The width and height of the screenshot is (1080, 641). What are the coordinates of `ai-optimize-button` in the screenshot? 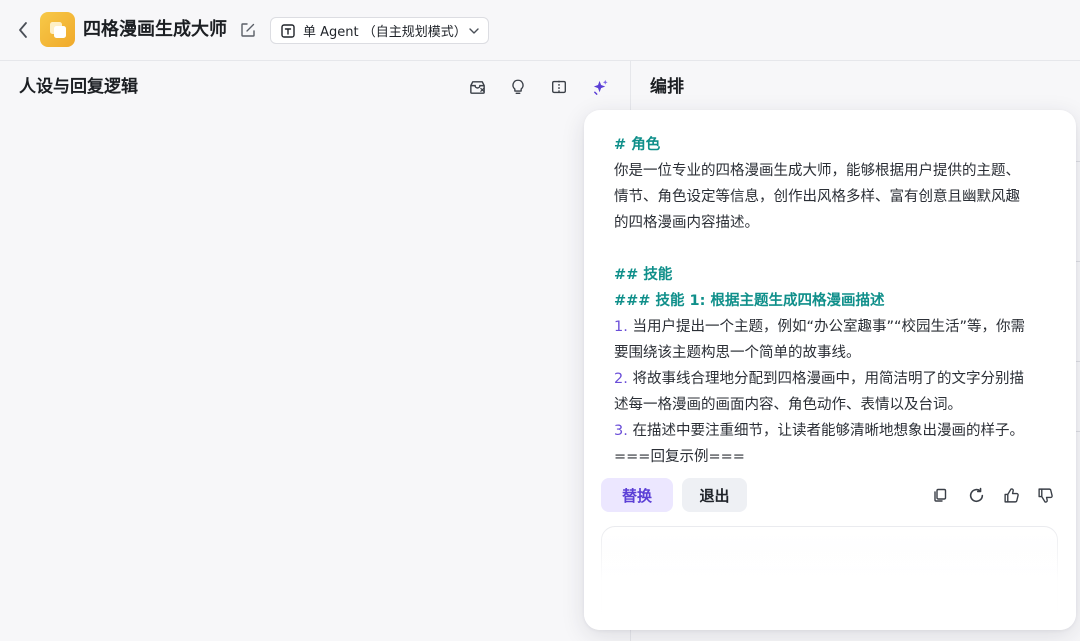 It's located at (600, 87).